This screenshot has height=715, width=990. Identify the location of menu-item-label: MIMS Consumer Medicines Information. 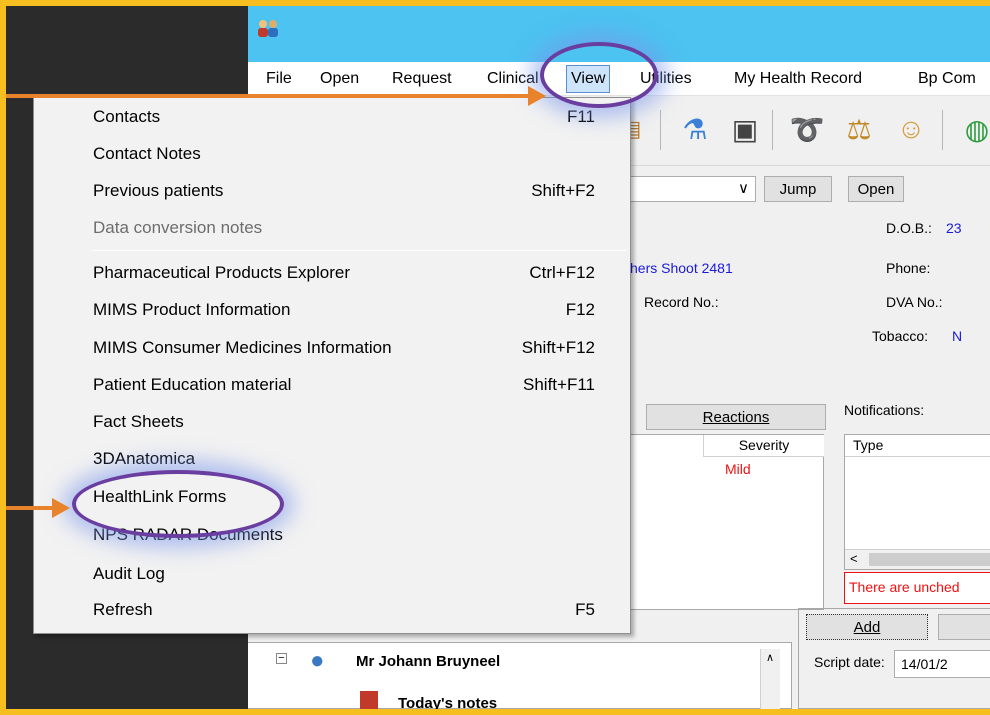
(242, 347).